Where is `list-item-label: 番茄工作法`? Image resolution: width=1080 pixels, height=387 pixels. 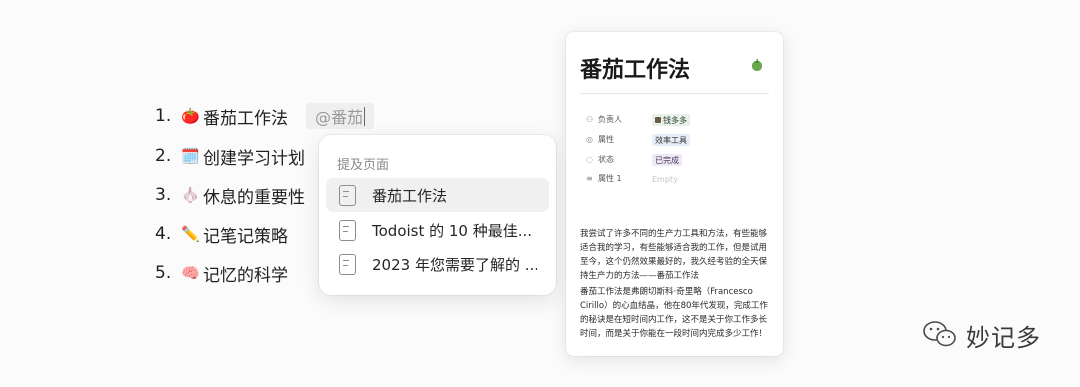
list-item-label: 番茄工作法 is located at coordinates (245, 118).